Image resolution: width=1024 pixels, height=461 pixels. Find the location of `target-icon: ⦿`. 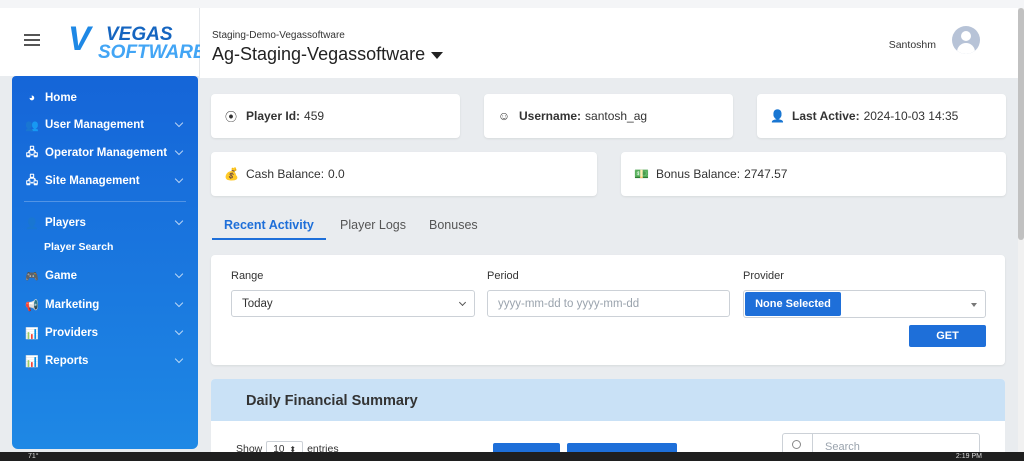

target-icon: ⦿ is located at coordinates (230, 116).